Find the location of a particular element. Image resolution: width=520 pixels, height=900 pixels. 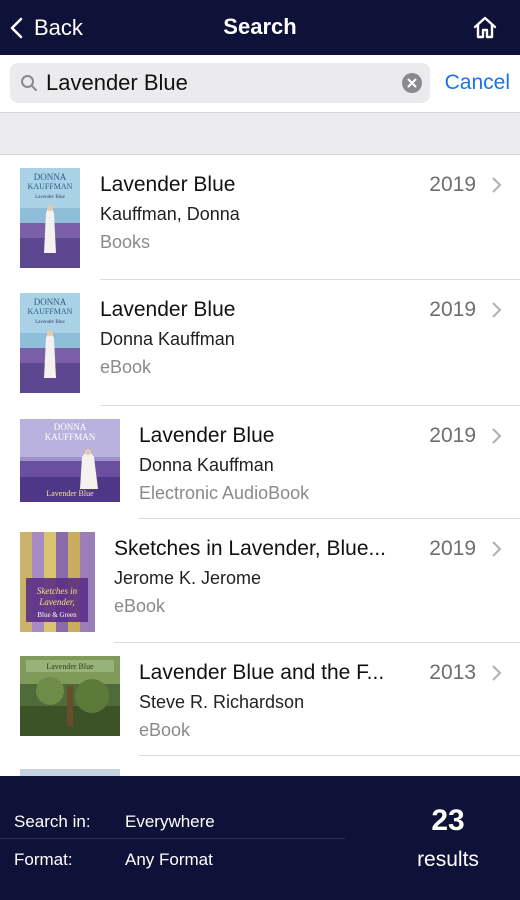

search-bar: Cancel is located at coordinates (260, 83).